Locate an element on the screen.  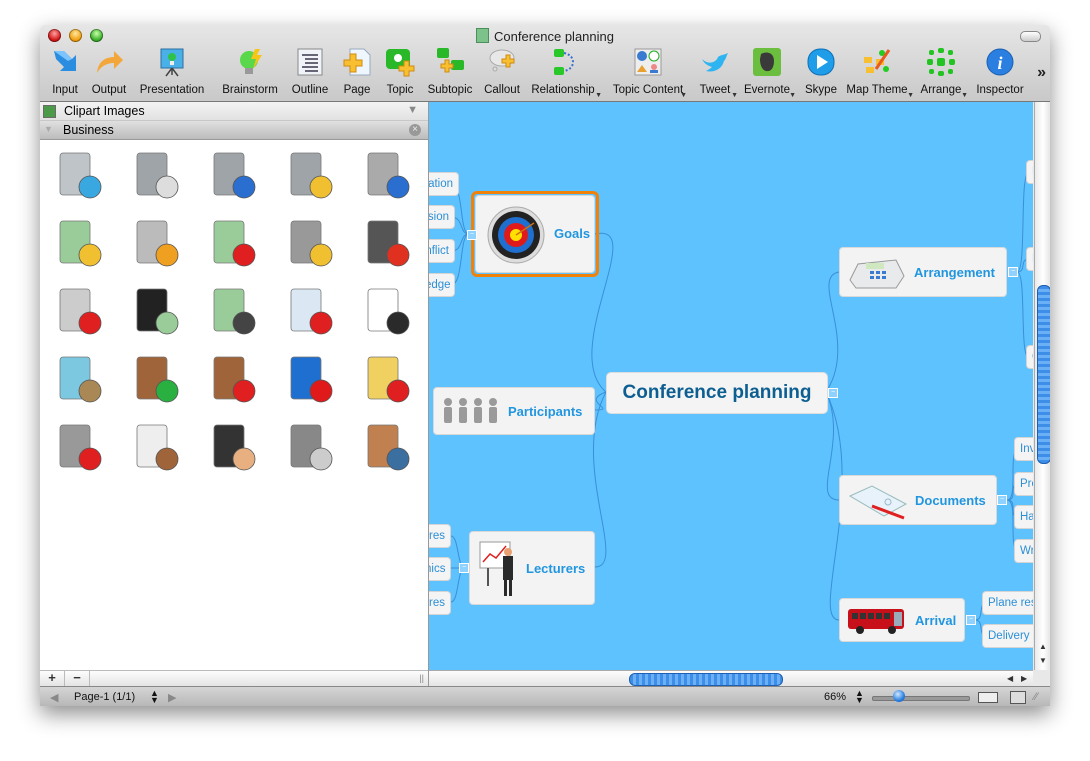
scroll-left-arrow-icon: ◀ is located at coordinates (1010, 678).